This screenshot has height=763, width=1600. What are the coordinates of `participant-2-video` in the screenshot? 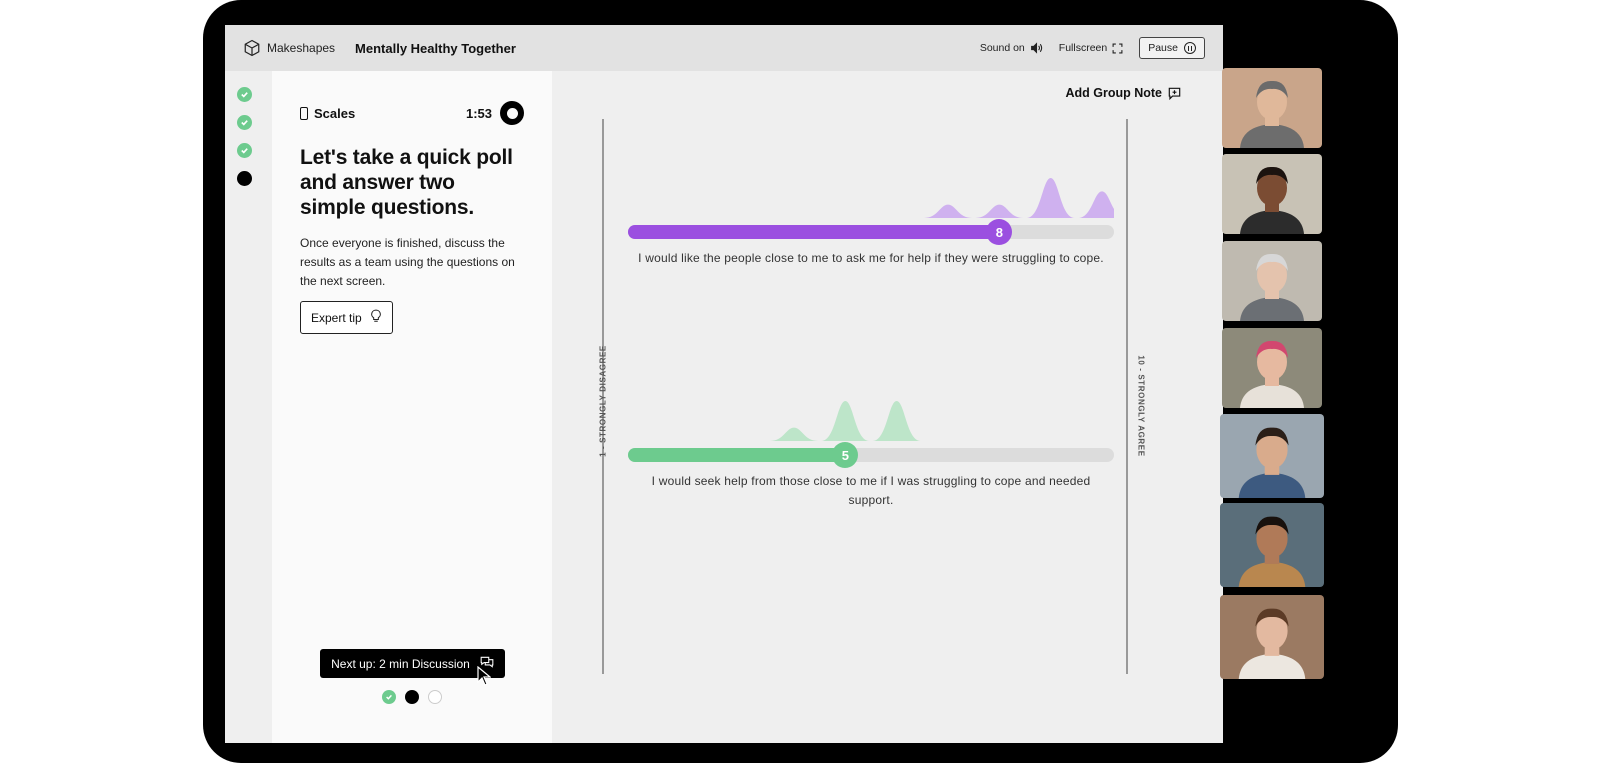 It's located at (1272, 194).